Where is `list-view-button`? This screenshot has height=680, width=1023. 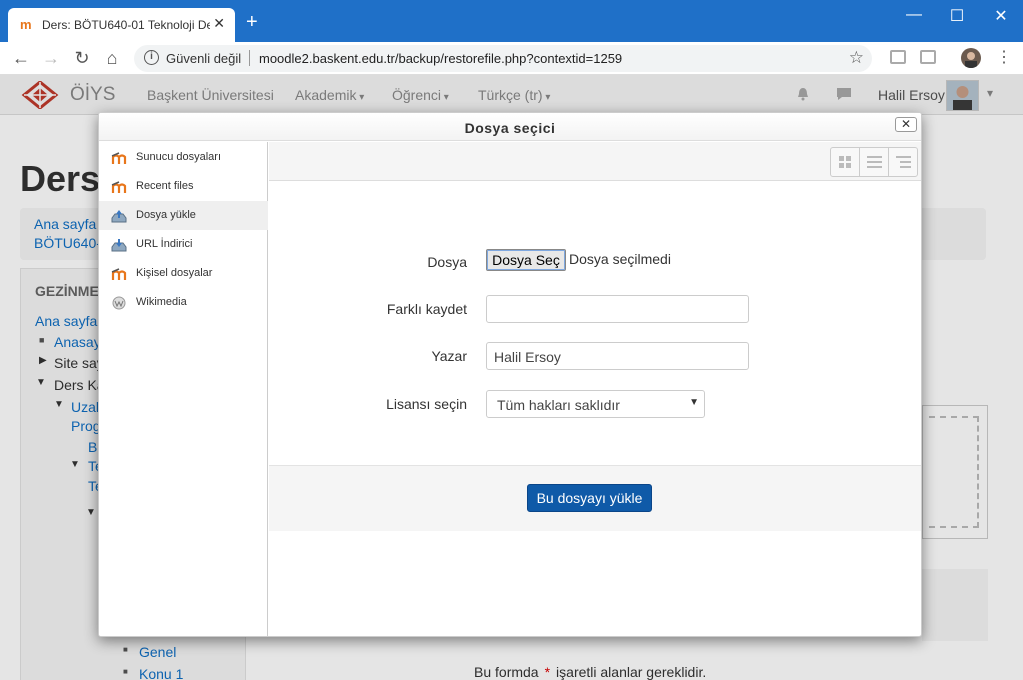 list-view-button is located at coordinates (874, 162).